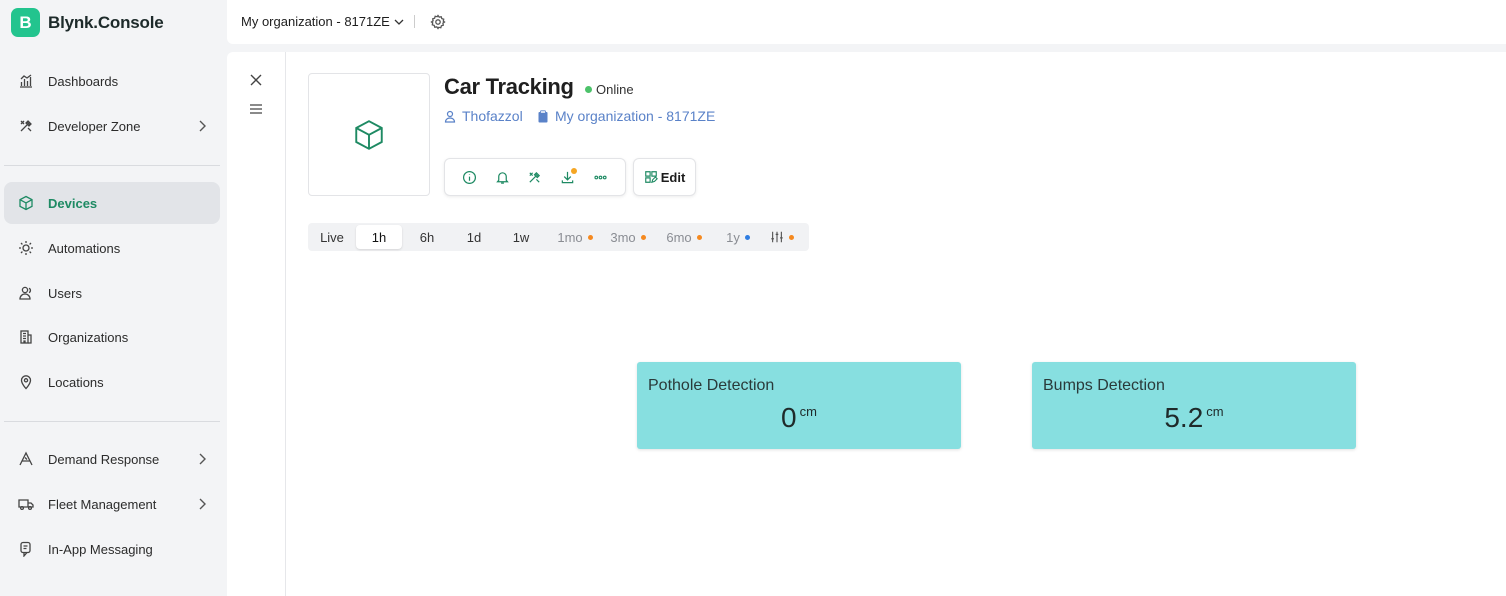 The image size is (1506, 596). I want to click on separator, so click(414, 21).